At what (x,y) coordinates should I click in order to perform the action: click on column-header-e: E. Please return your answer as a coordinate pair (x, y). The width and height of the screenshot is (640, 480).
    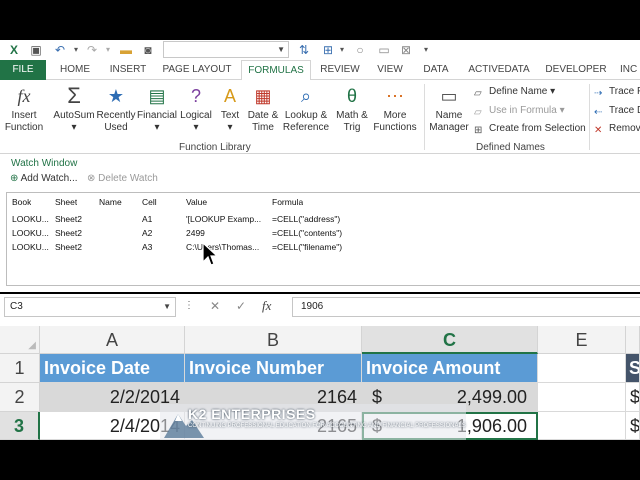
    Looking at the image, I should click on (582, 340).